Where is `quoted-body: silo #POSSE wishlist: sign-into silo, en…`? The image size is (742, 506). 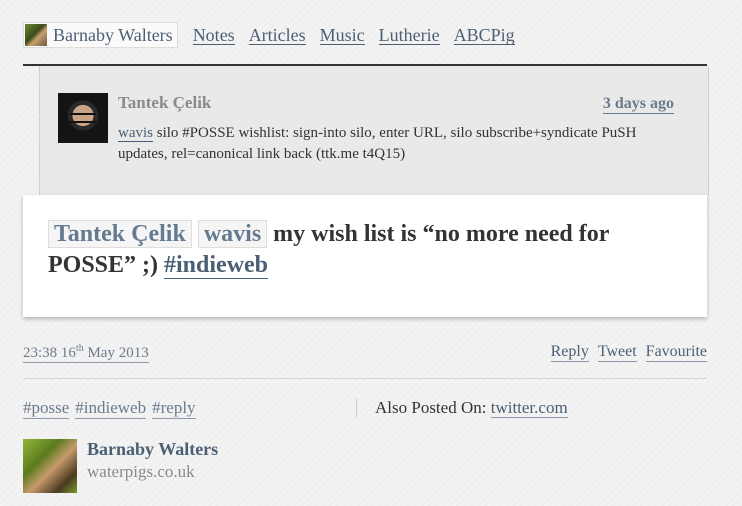 quoted-body: silo #POSSE wishlist: sign-into silo, en… is located at coordinates (377, 143).